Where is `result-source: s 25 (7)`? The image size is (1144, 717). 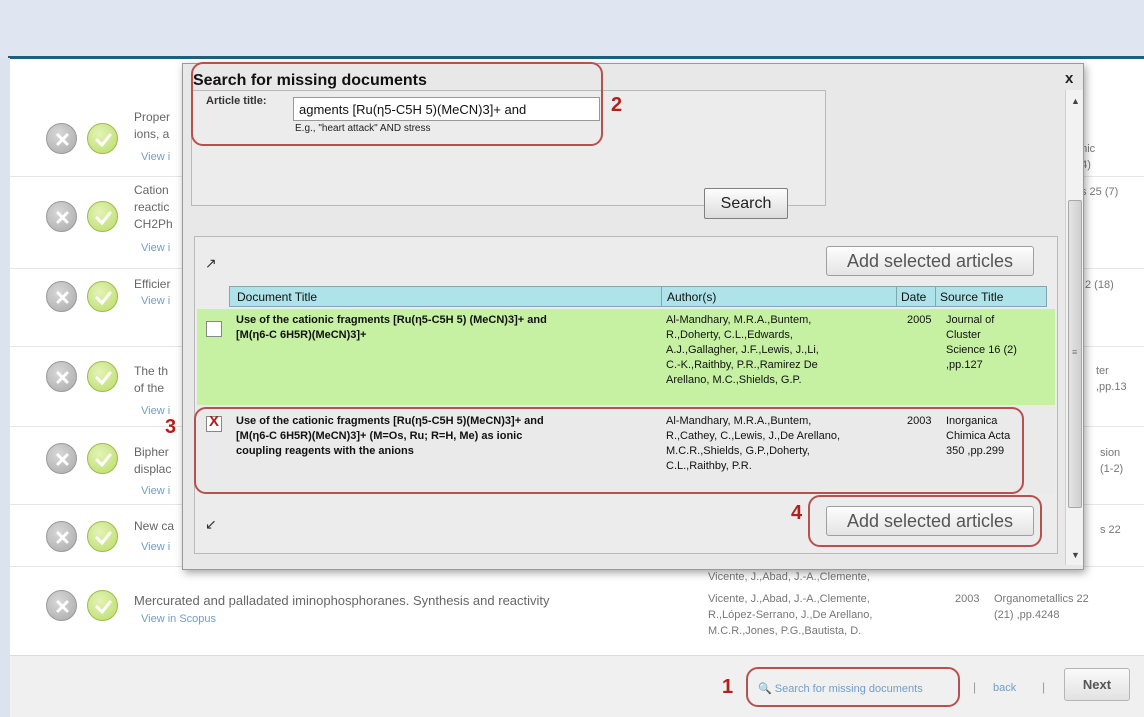
result-source: s 25 (7) is located at coordinates (1100, 192).